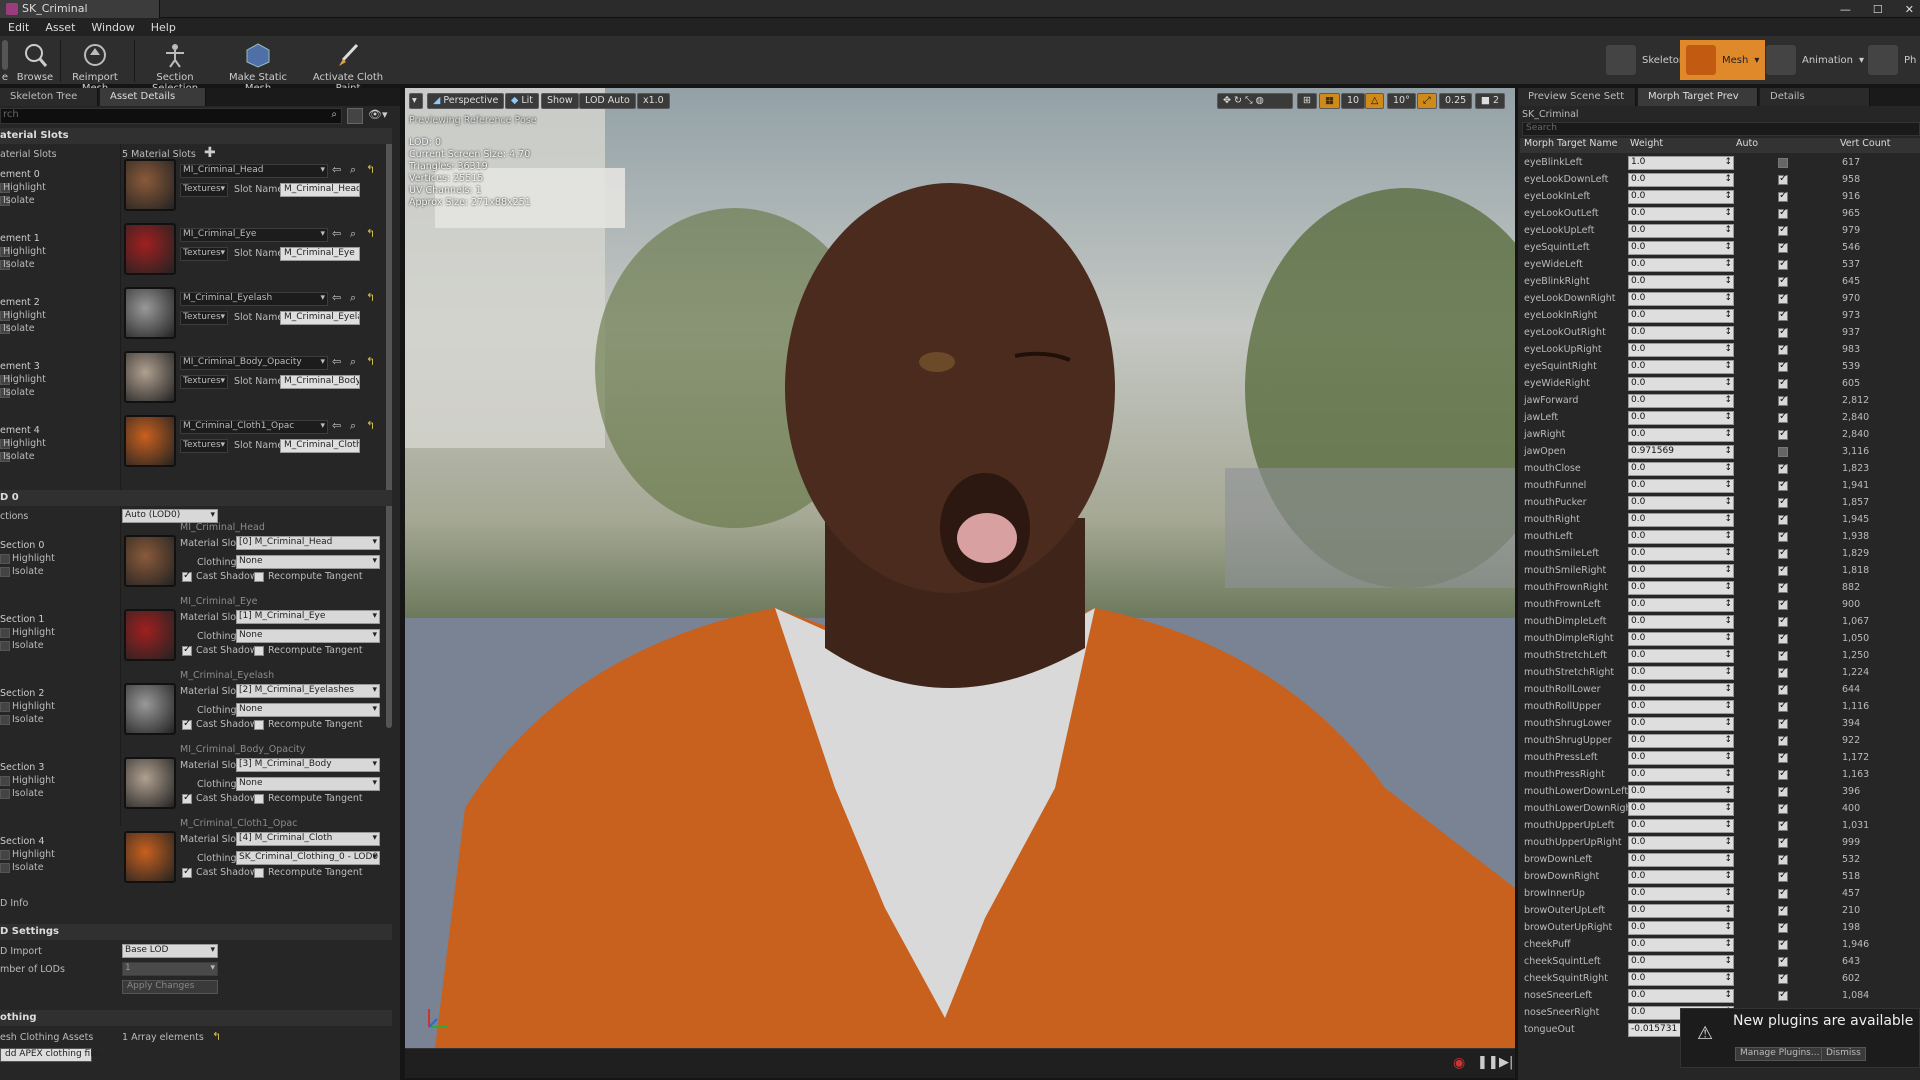 The image size is (1920, 1080). I want to click on morph-target-row: mouthLowerDownRight 0.0 400, so click(1719, 809).